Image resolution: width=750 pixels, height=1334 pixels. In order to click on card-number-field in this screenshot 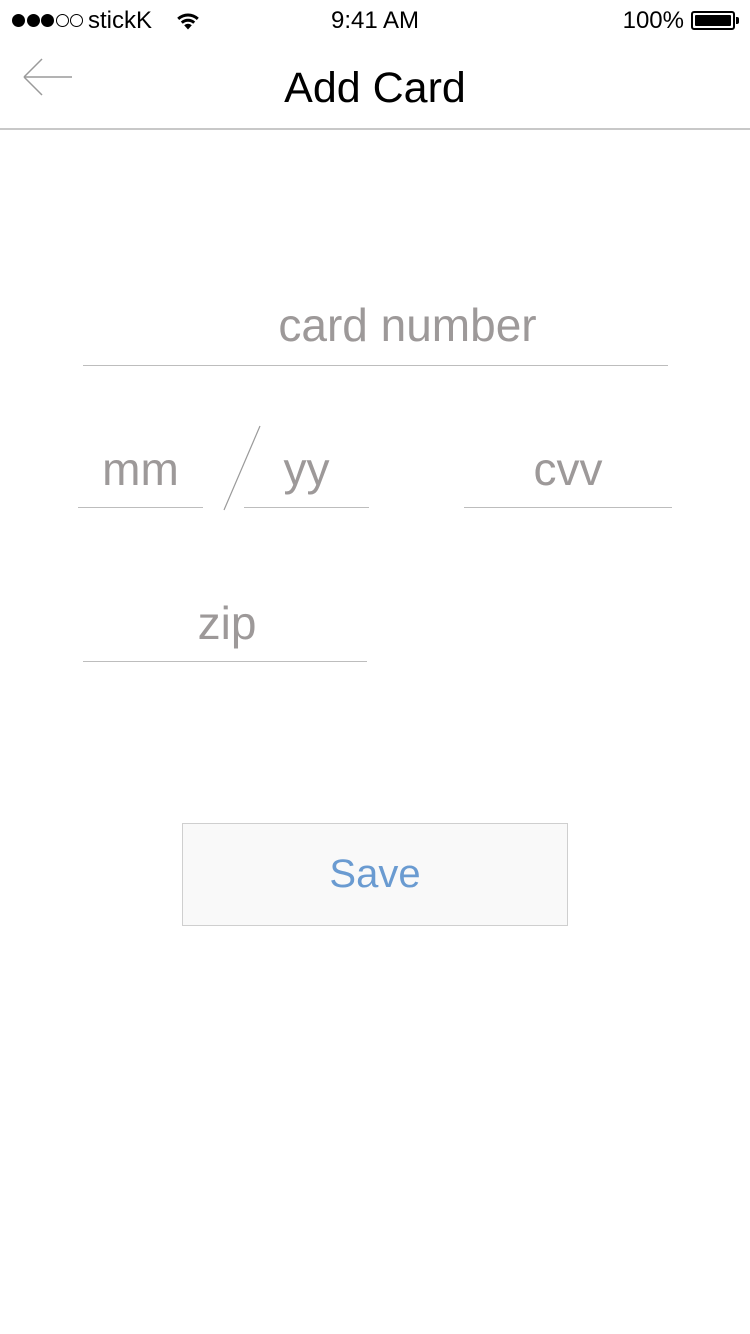, I will do `click(375, 325)`.